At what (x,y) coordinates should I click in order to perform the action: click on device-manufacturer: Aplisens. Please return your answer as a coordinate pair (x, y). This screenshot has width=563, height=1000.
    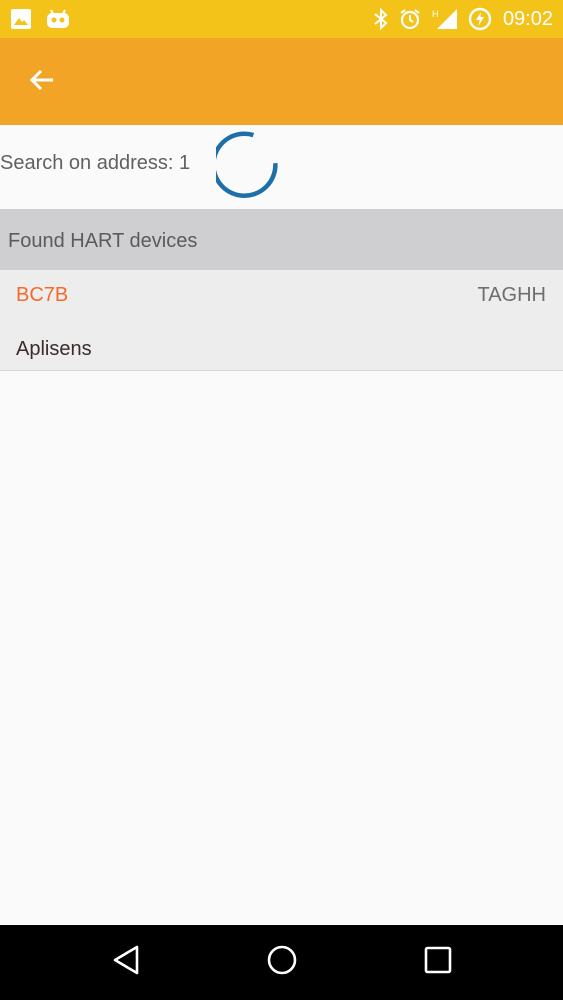
    Looking at the image, I should click on (54, 349).